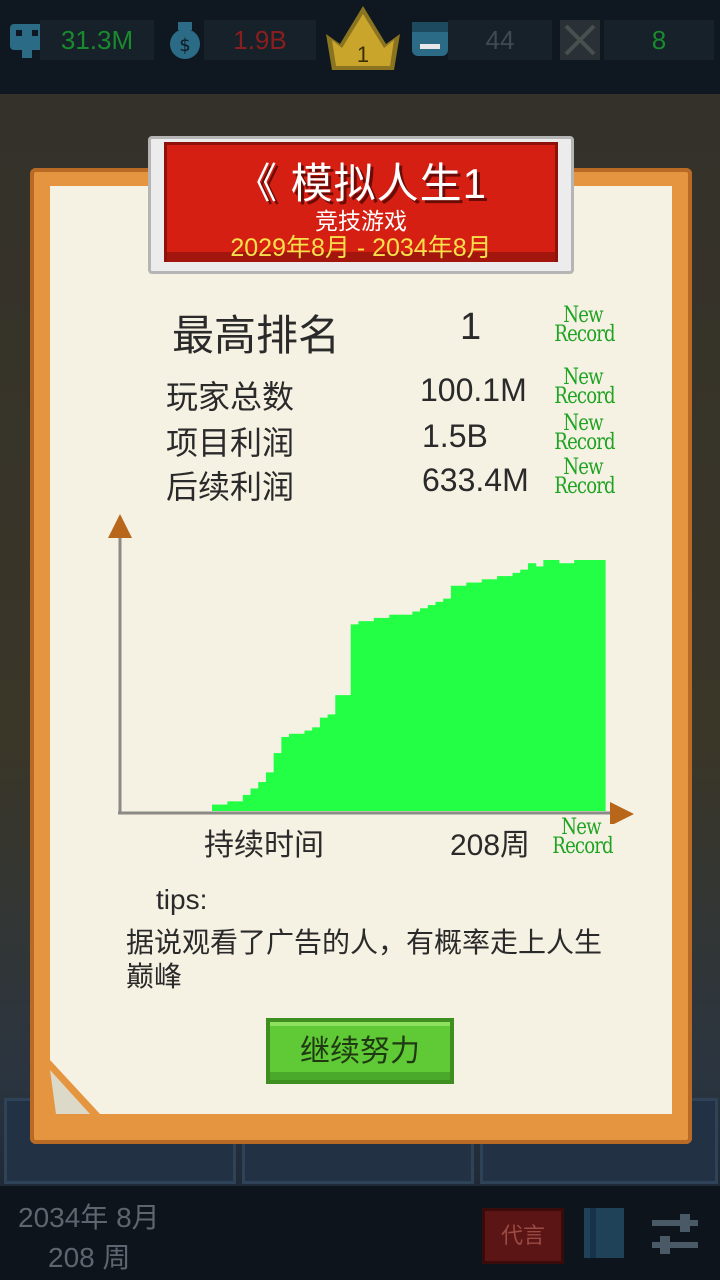  What do you see at coordinates (264, 845) in the screenshot?
I see `x-axis-label: 持续时间` at bounding box center [264, 845].